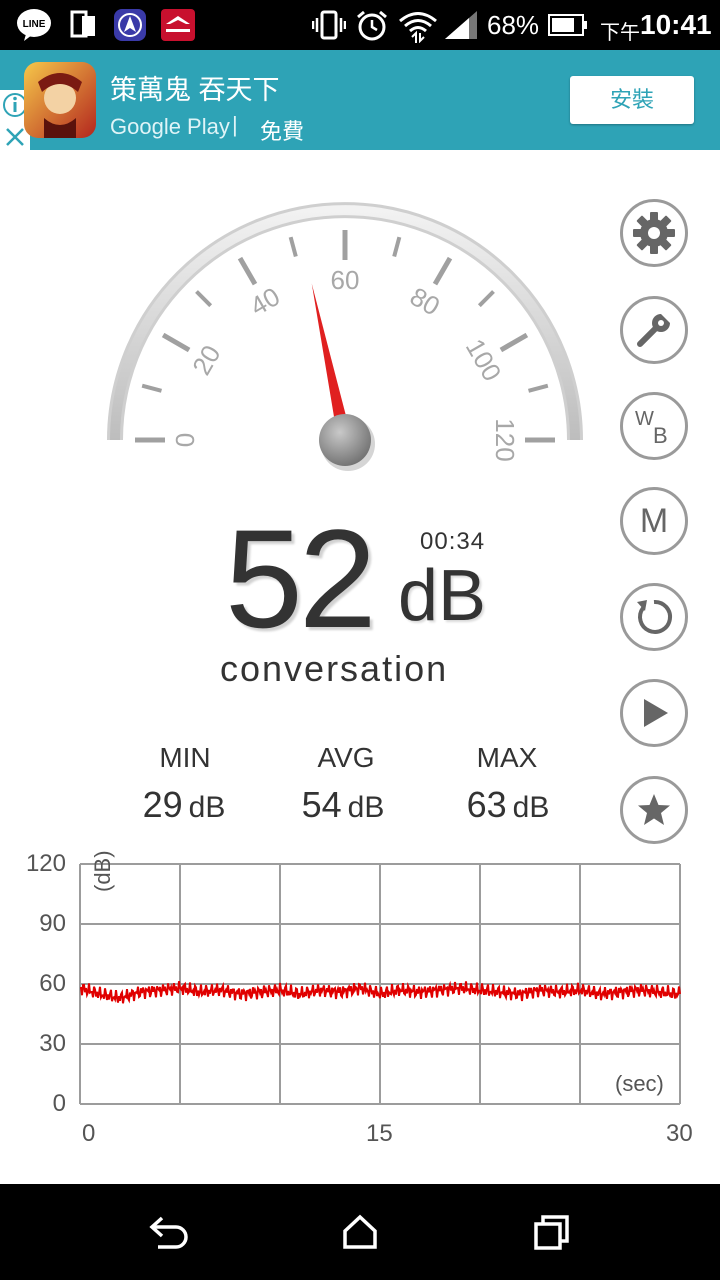 Image resolution: width=720 pixels, height=1280 pixels. Describe the element at coordinates (169, 1232) in the screenshot. I see `back-icon` at that location.